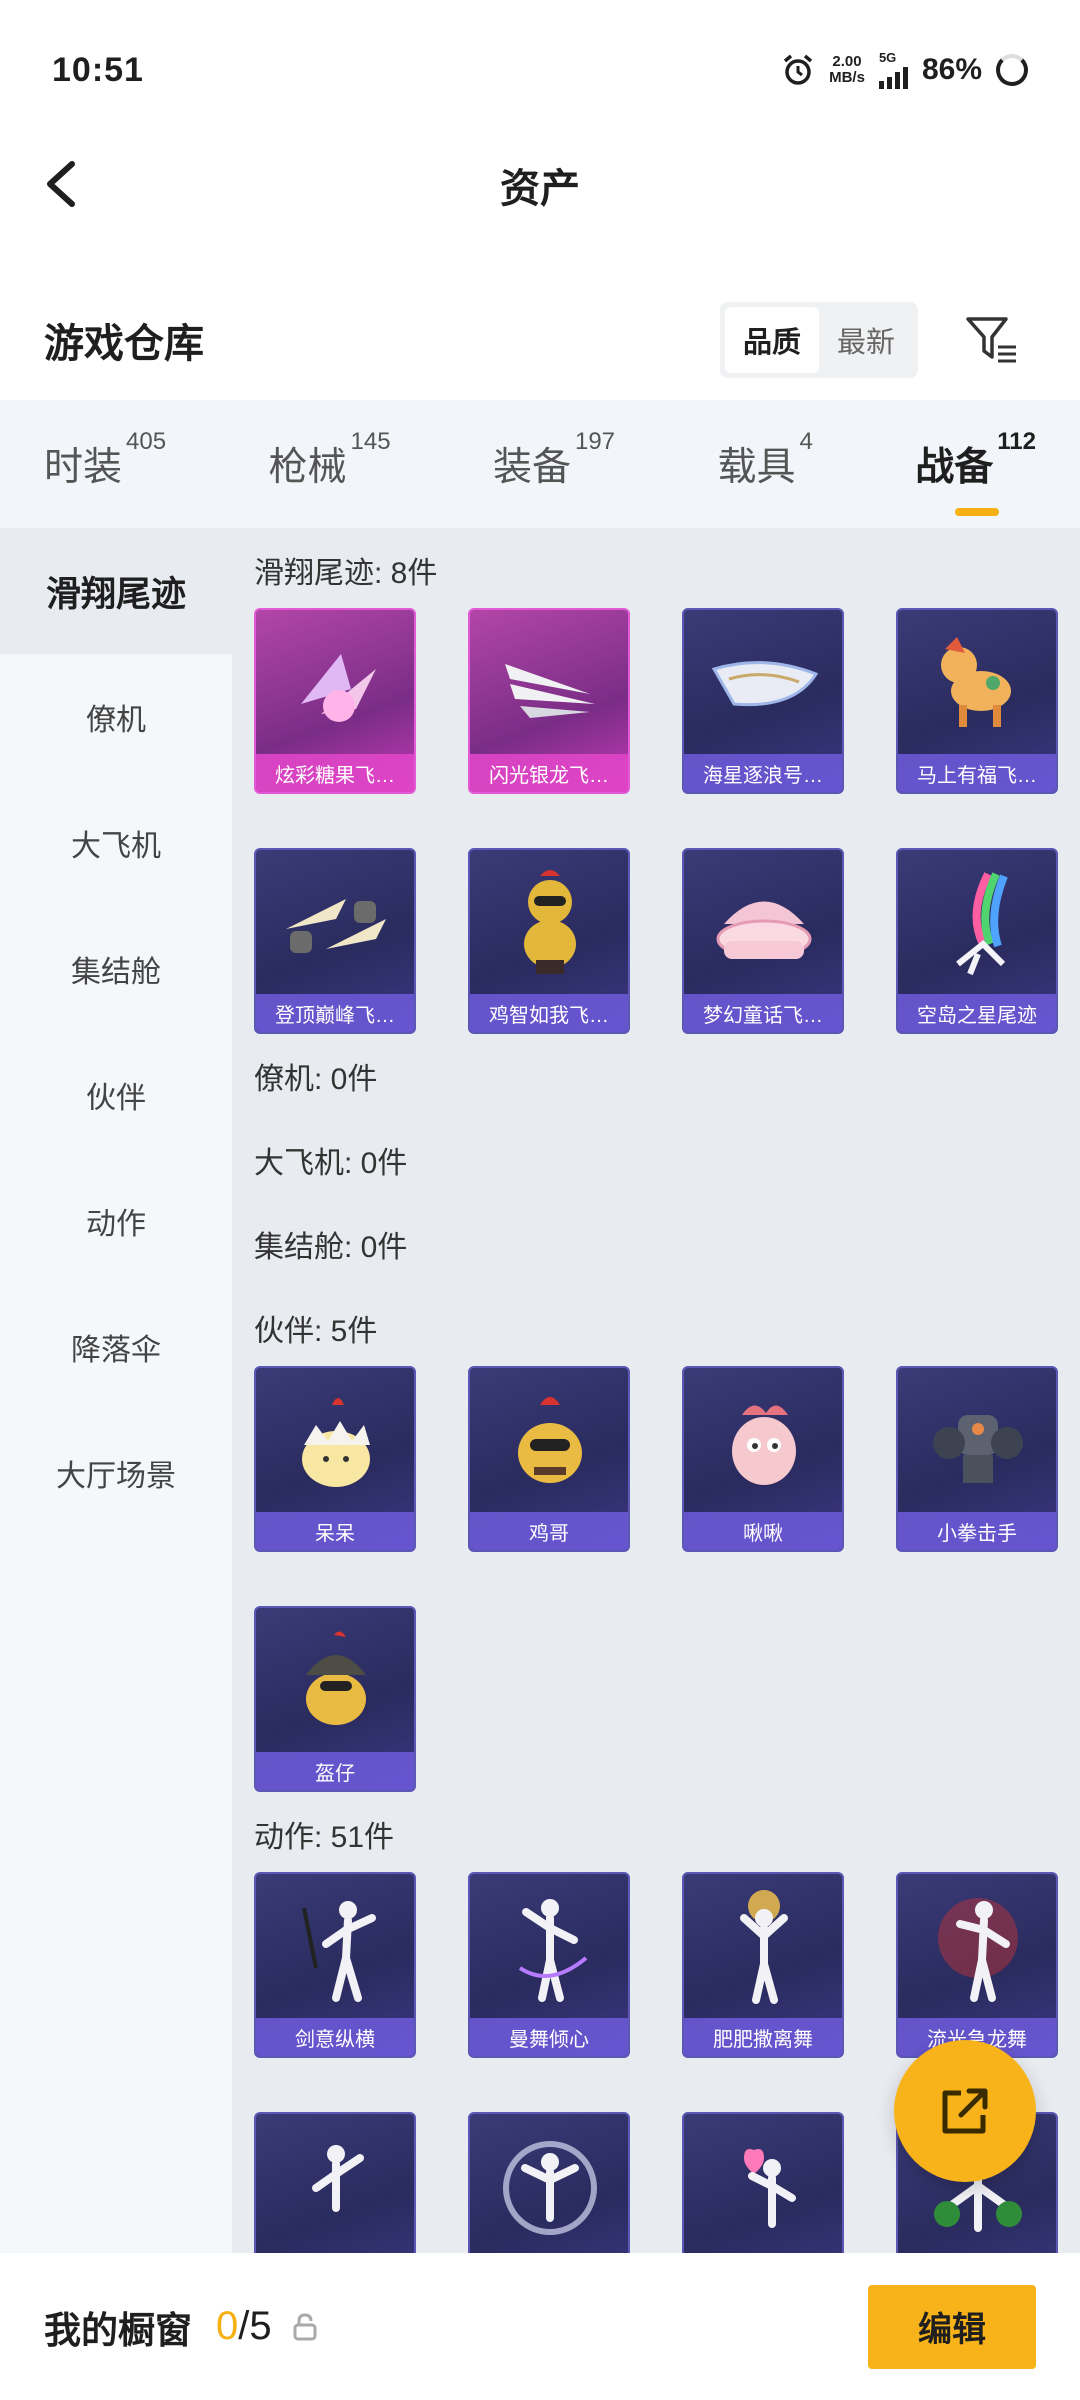 The image size is (1080, 2400). I want to click on tab-fashion: 时装 405, so click(105, 460).